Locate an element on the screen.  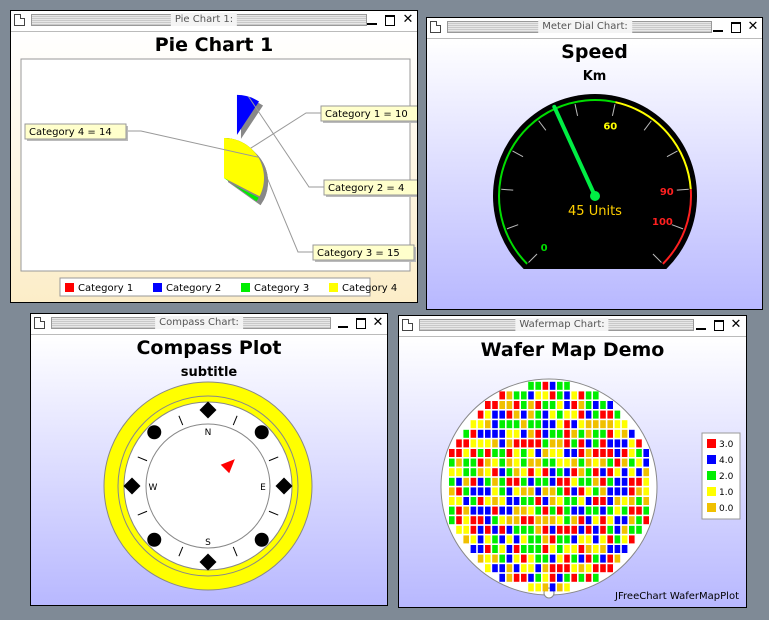
window-titlebar: Compass Chart: ✕ is located at coordinates (209, 324).